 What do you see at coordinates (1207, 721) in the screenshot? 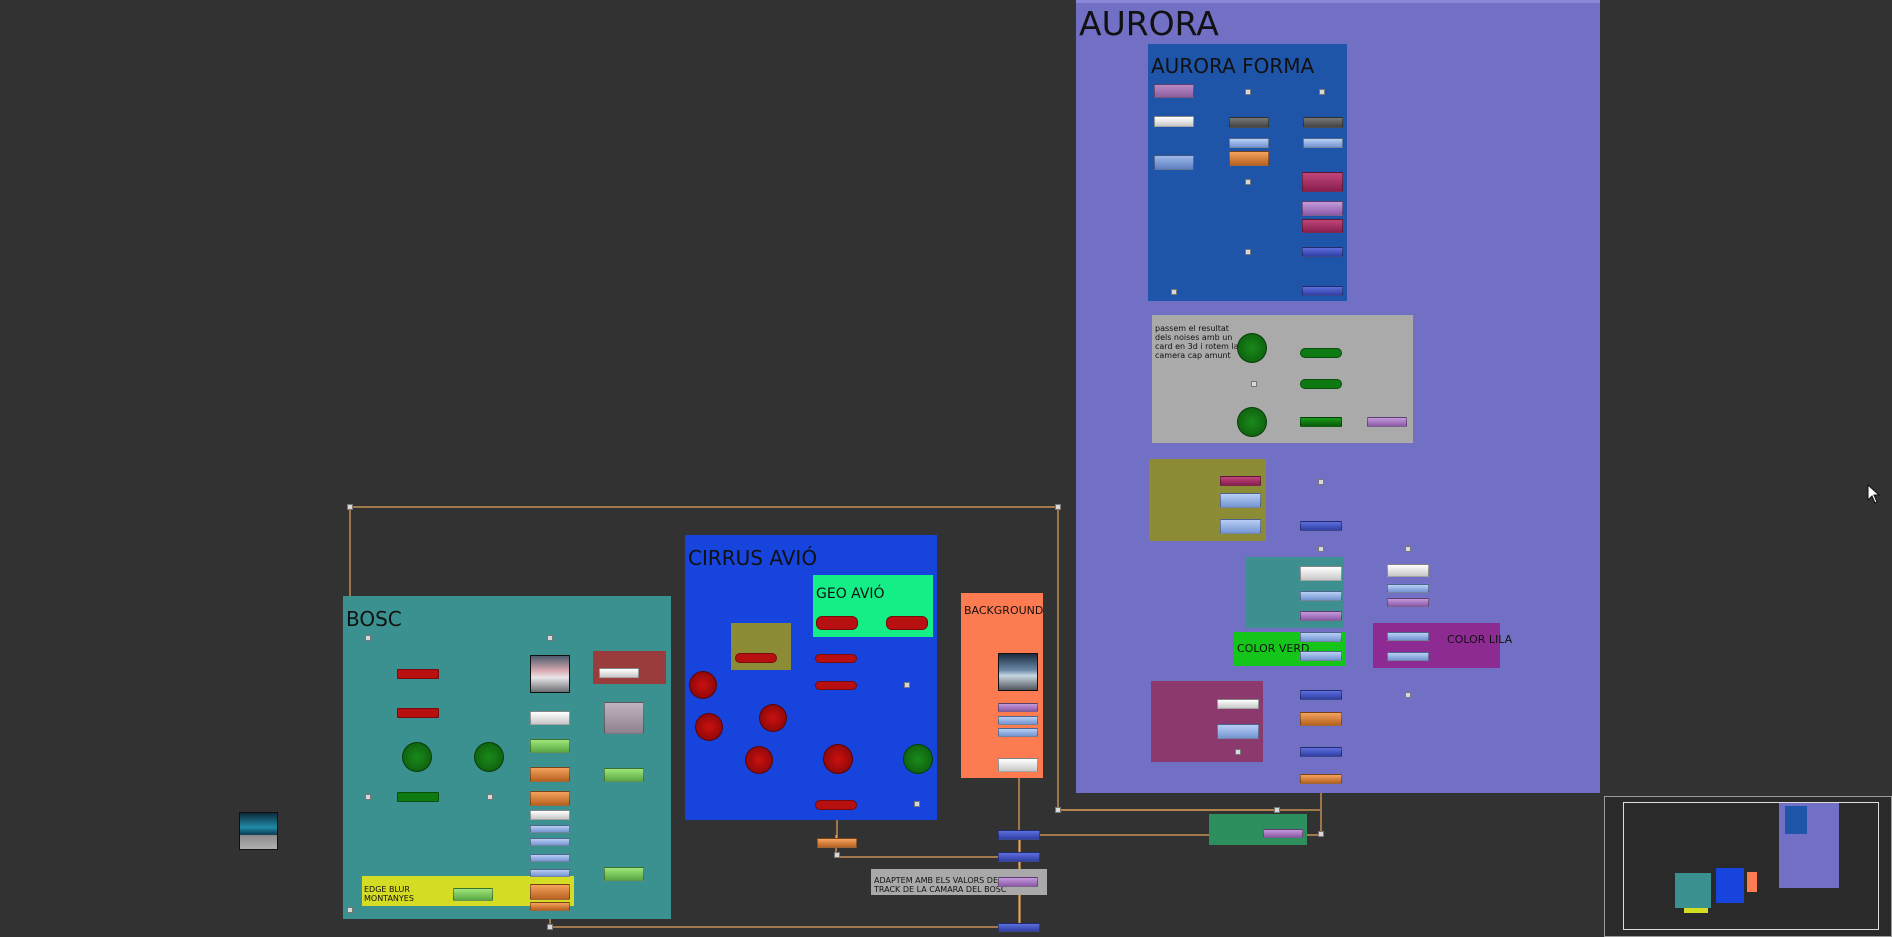
I see `backdrop-purple` at bounding box center [1207, 721].